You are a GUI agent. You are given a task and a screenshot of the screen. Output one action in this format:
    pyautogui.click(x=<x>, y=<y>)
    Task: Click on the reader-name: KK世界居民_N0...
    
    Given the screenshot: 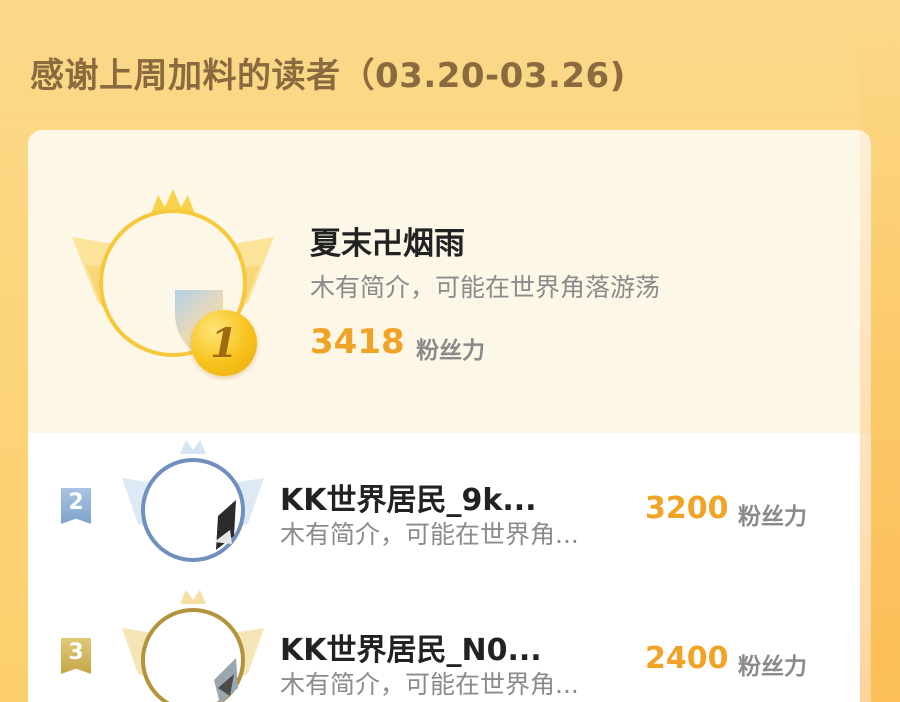 What is the action you would take?
    pyautogui.click(x=411, y=647)
    